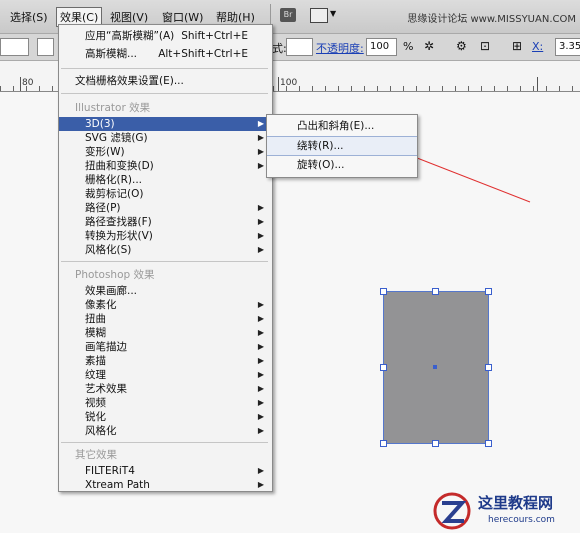 Image resolution: width=580 pixels, height=533 pixels. Describe the element at coordinates (408, 46) in the screenshot. I see `opacity-unit: %` at that location.